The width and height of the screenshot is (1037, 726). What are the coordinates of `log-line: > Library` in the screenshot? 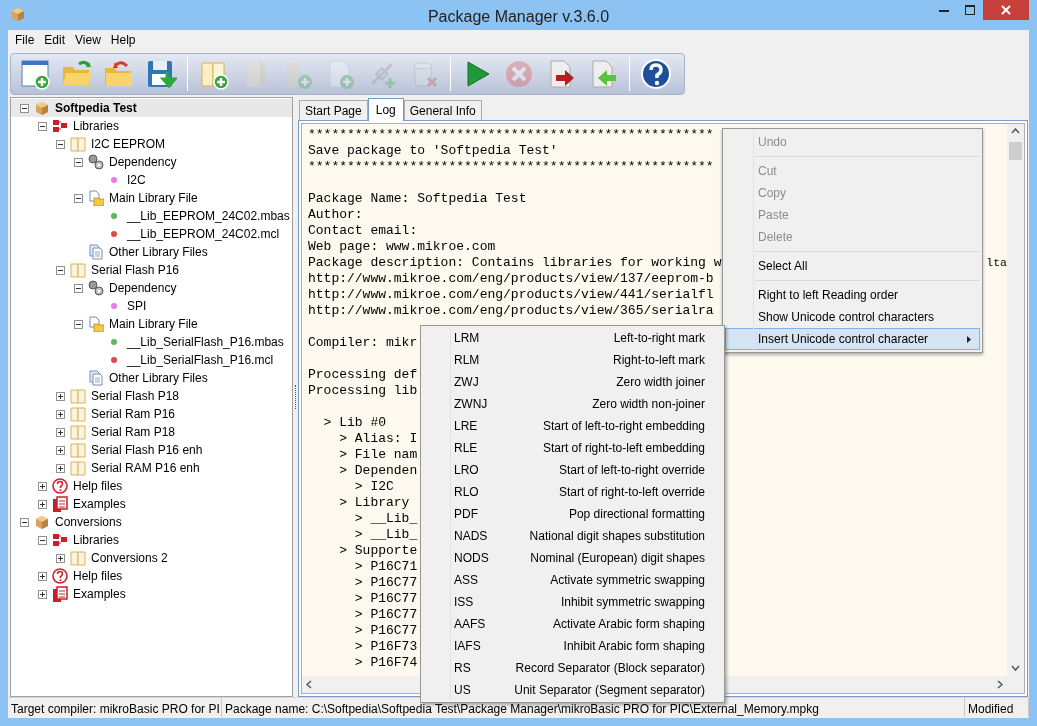 It's located at (374, 502).